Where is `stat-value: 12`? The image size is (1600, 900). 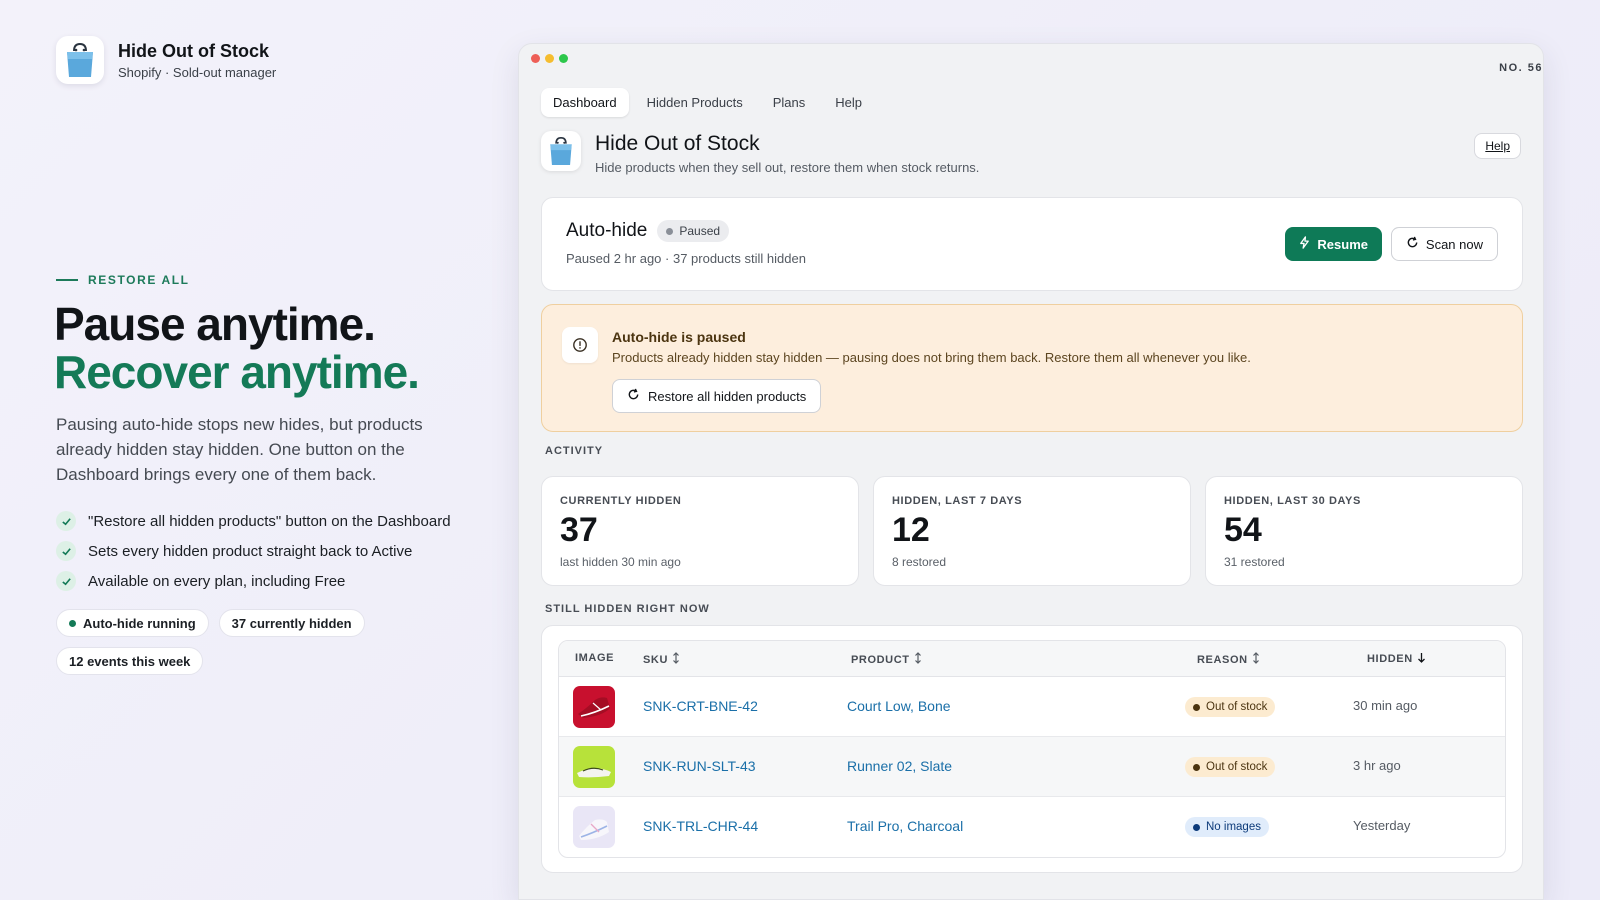 stat-value: 12 is located at coordinates (911, 530).